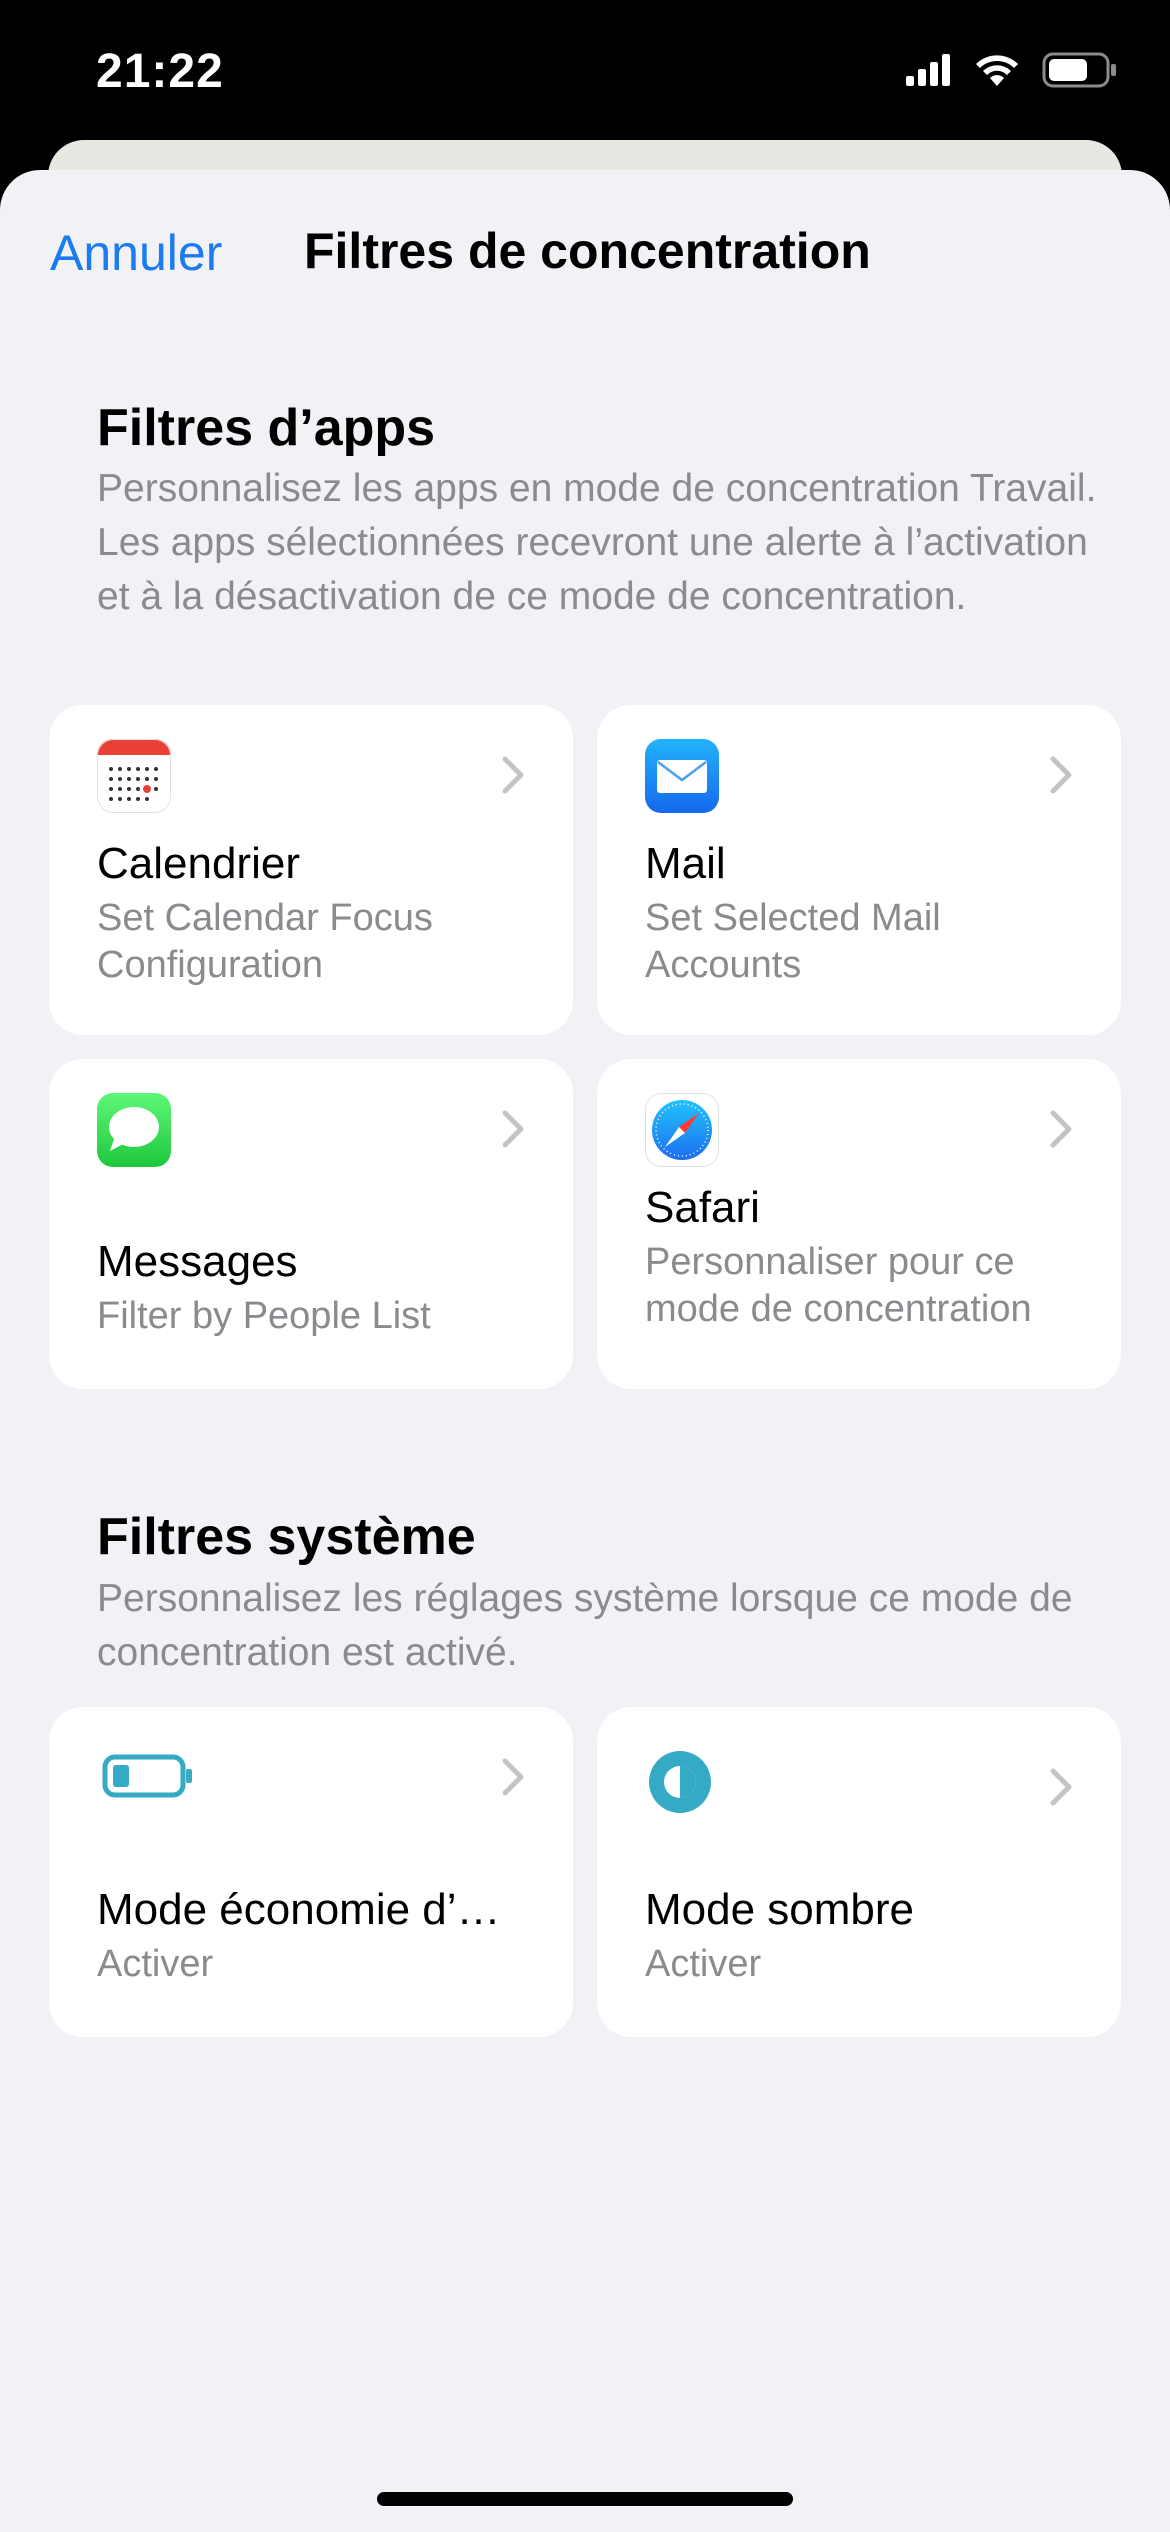 The width and height of the screenshot is (1170, 2532). Describe the element at coordinates (928, 70) in the screenshot. I see `cellular-signal-icon` at that location.